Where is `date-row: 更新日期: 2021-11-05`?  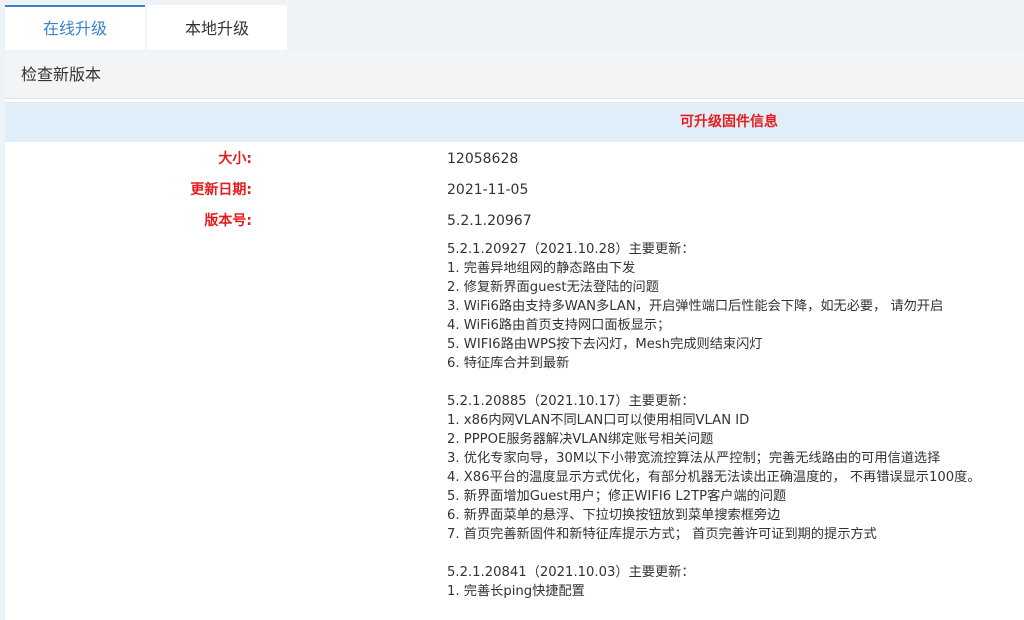 date-row: 更新日期: 2021-11-05 is located at coordinates (514, 190).